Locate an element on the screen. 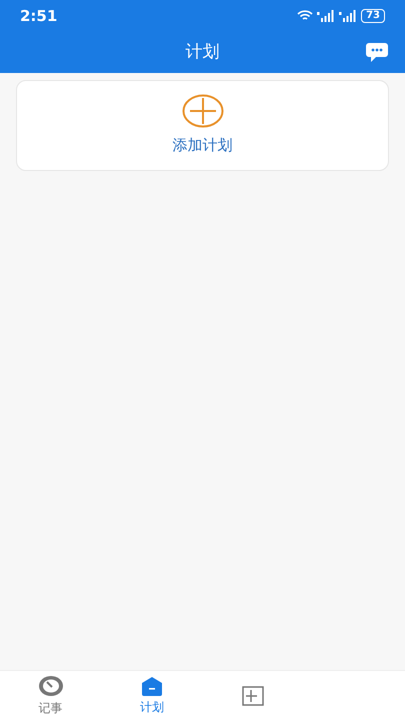 This screenshot has height=720, width=405. add-plan-label: 添加计划 is located at coordinates (202, 145).